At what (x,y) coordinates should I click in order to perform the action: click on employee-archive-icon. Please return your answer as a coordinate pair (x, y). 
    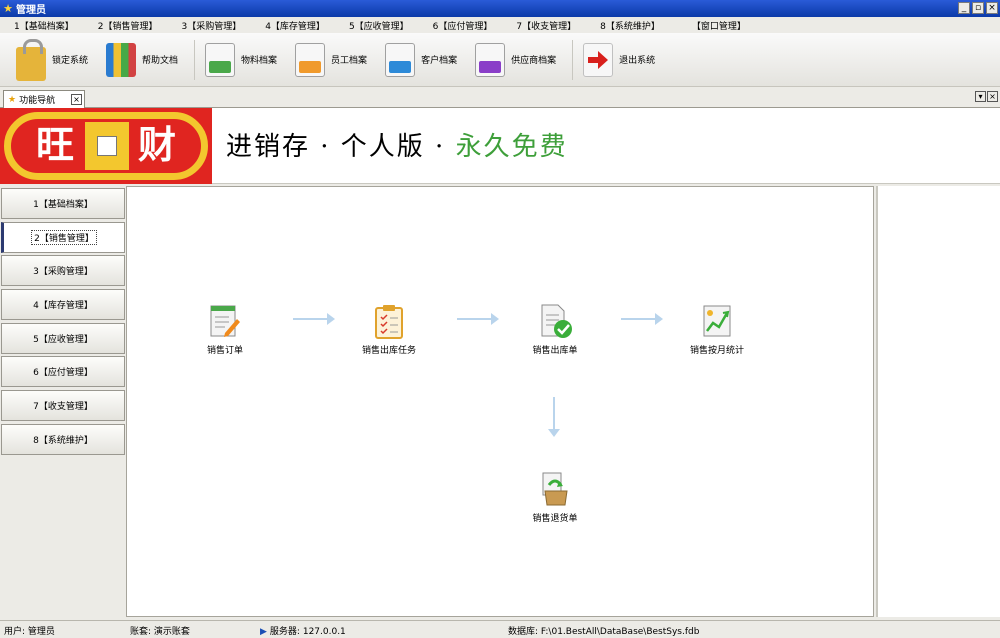
    Looking at the image, I should click on (310, 59).